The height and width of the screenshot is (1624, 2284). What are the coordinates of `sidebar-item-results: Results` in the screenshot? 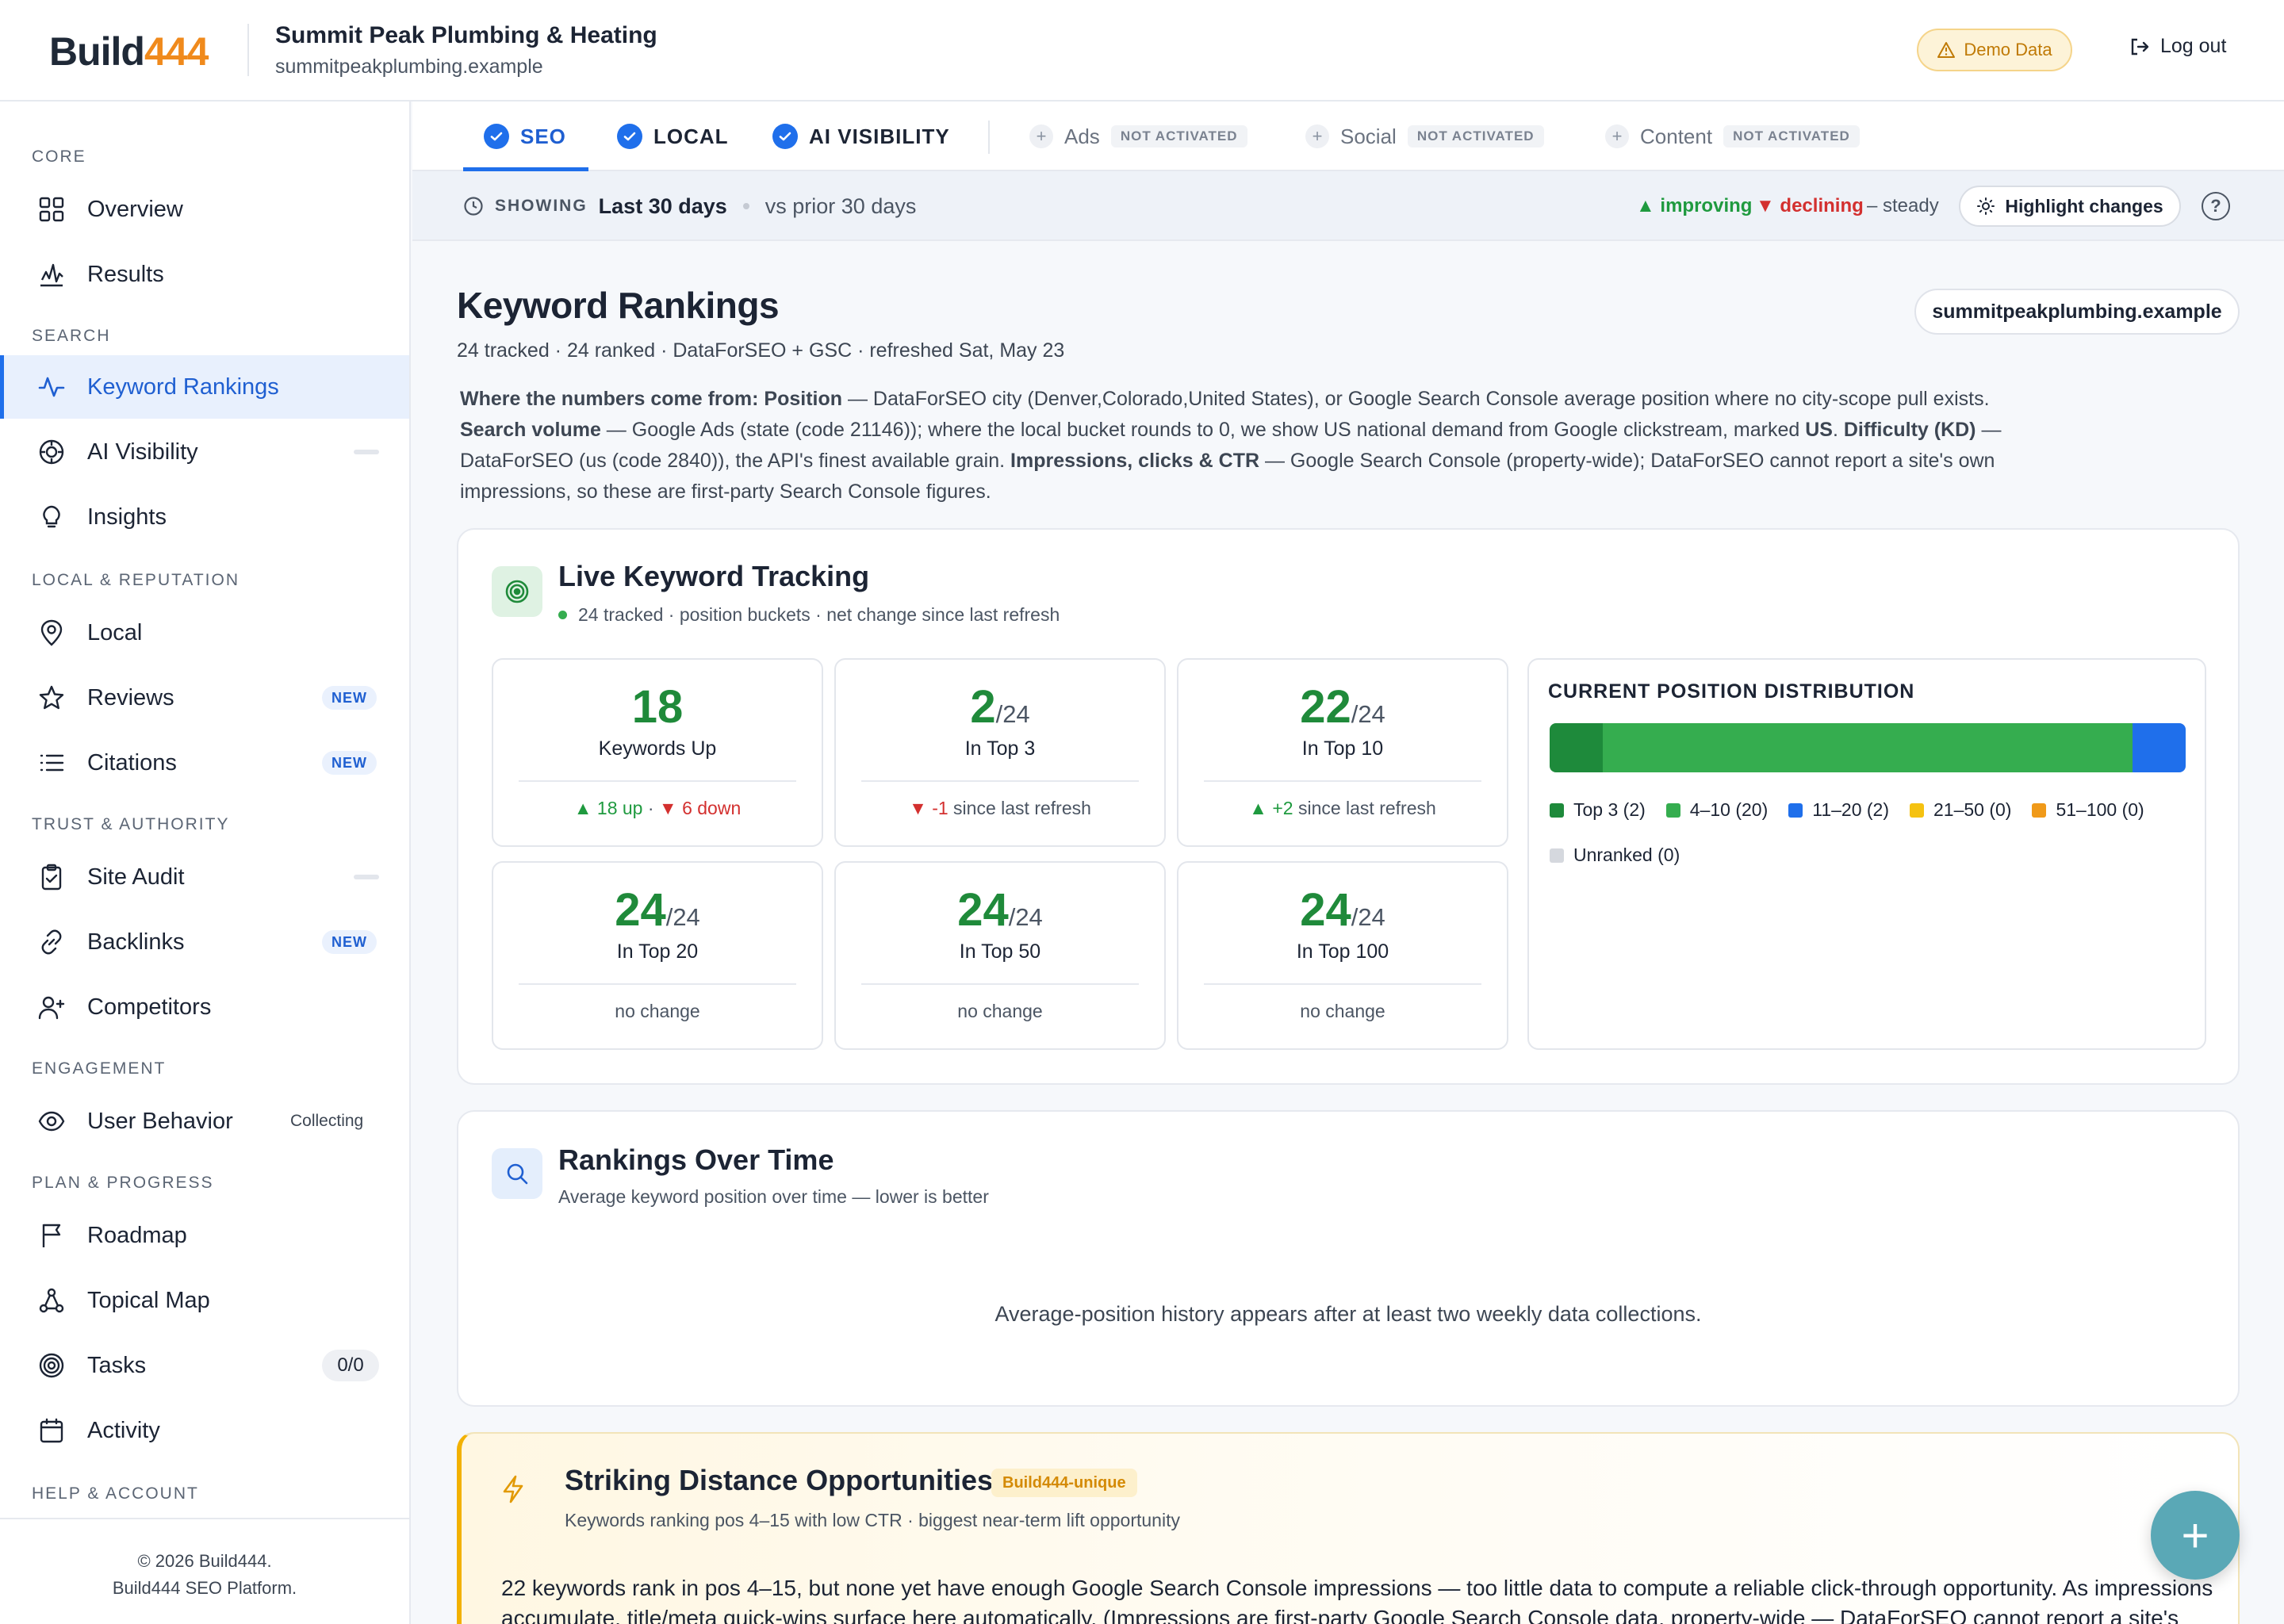 It's located at (204, 274).